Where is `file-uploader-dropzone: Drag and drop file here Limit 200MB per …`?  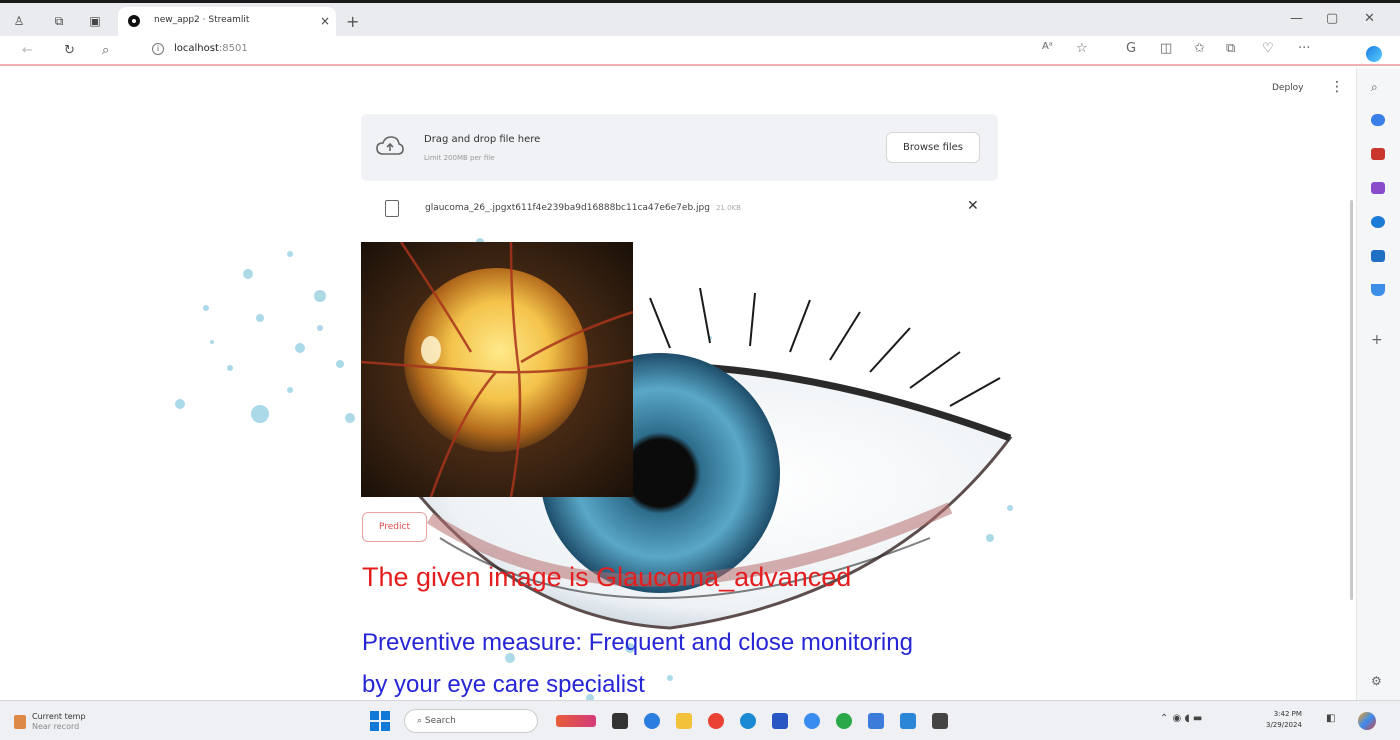 file-uploader-dropzone: Drag and drop file here Limit 200MB per … is located at coordinates (679, 147).